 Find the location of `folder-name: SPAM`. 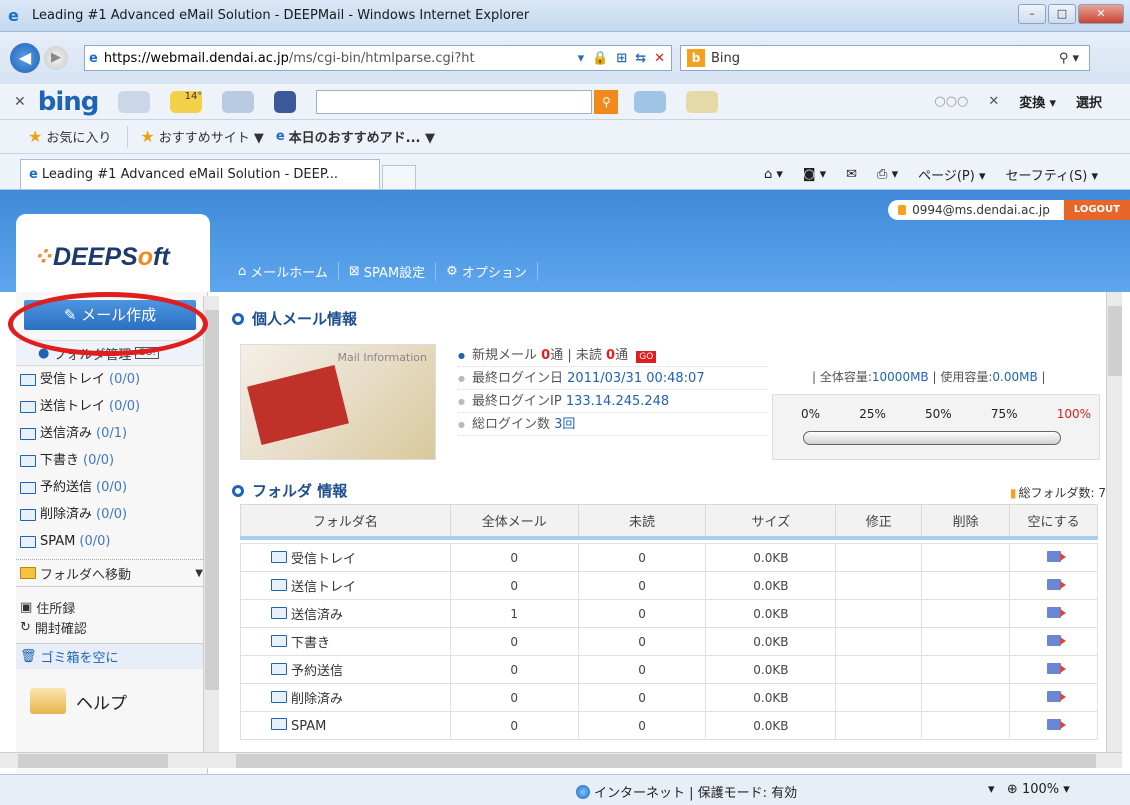

folder-name: SPAM is located at coordinates (308, 726).